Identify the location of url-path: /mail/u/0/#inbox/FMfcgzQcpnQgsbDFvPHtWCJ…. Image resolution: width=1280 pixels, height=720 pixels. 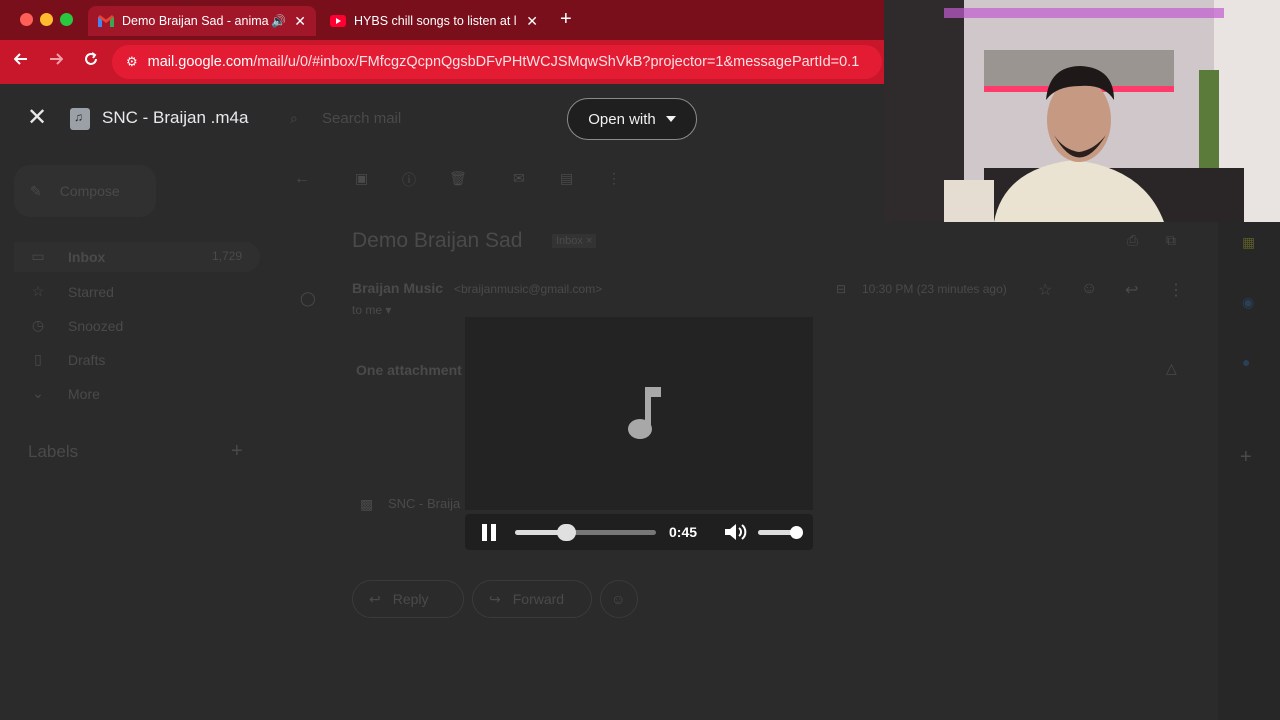
(556, 62).